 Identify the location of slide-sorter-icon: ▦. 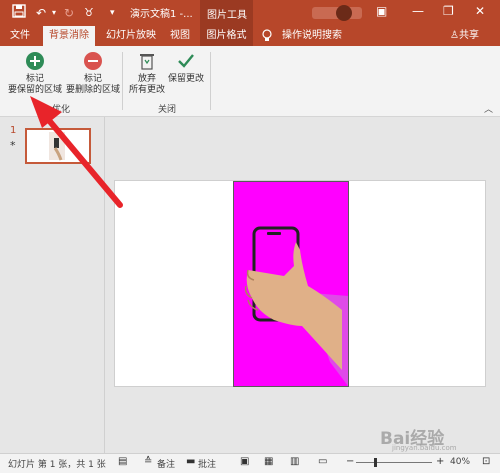
(268, 461).